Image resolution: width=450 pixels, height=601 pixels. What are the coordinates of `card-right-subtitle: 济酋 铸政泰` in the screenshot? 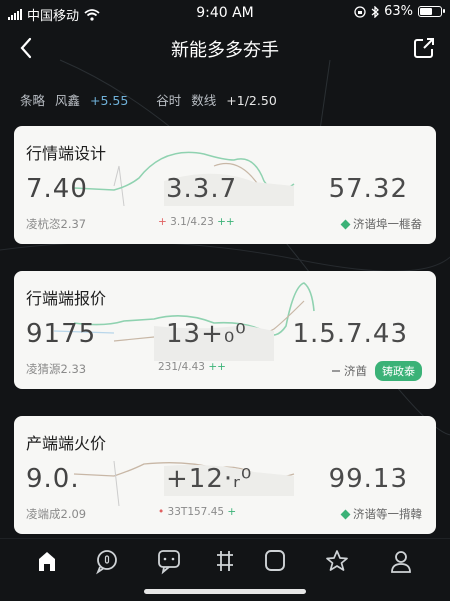 It's located at (377, 371).